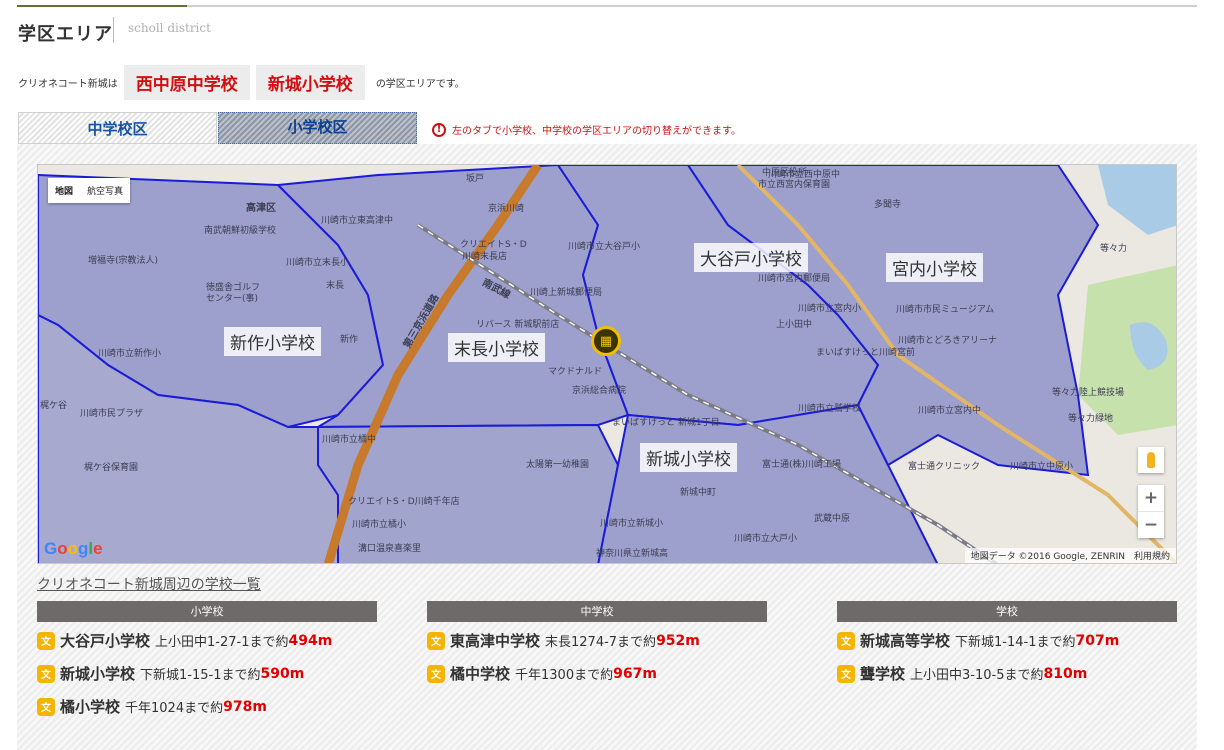 This screenshot has width=1224, height=750. I want to click on property-pin: ▦, so click(606, 341).